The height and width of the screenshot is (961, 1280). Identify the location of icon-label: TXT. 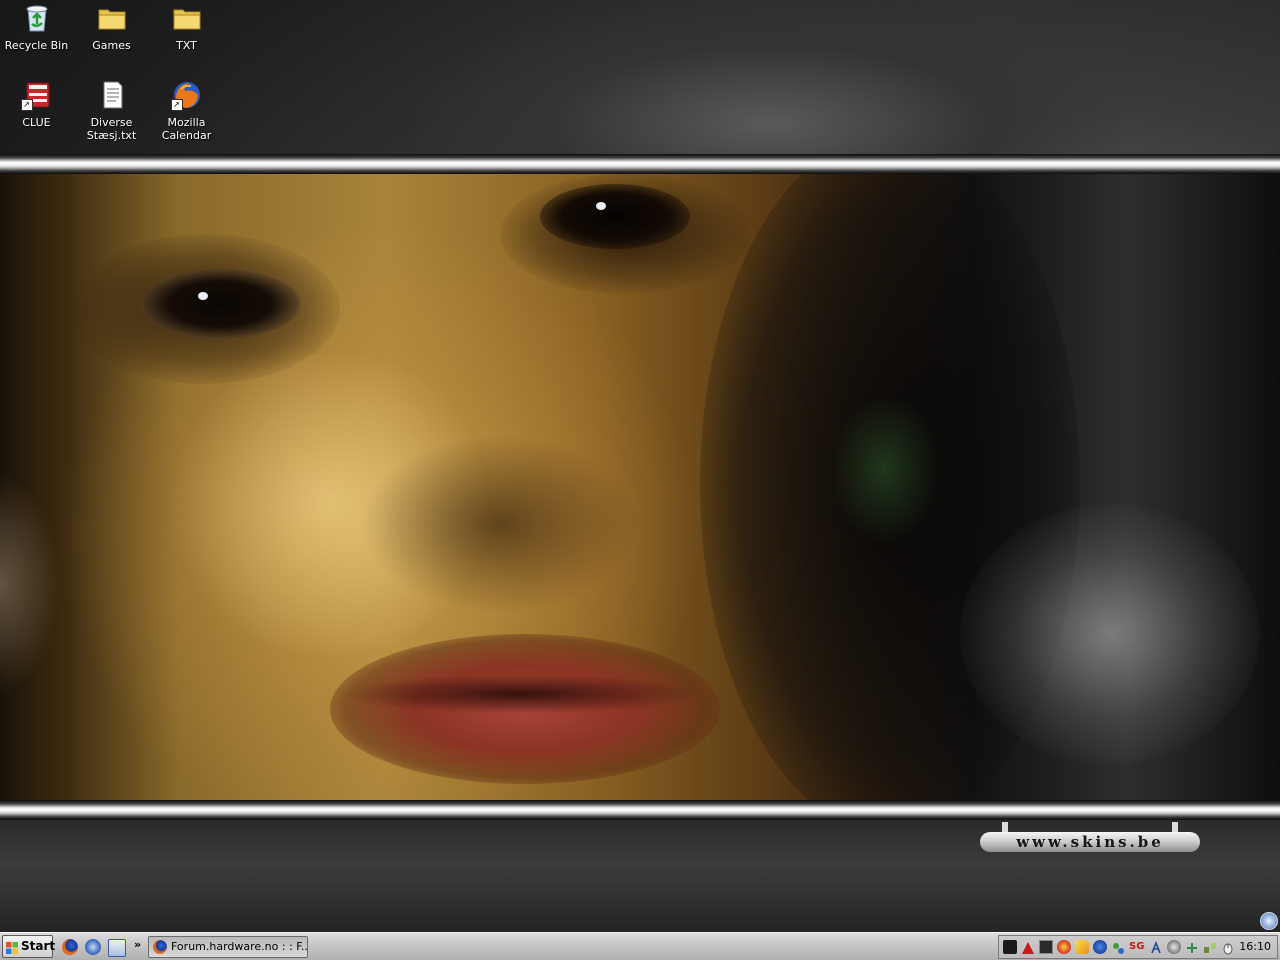
(186, 45).